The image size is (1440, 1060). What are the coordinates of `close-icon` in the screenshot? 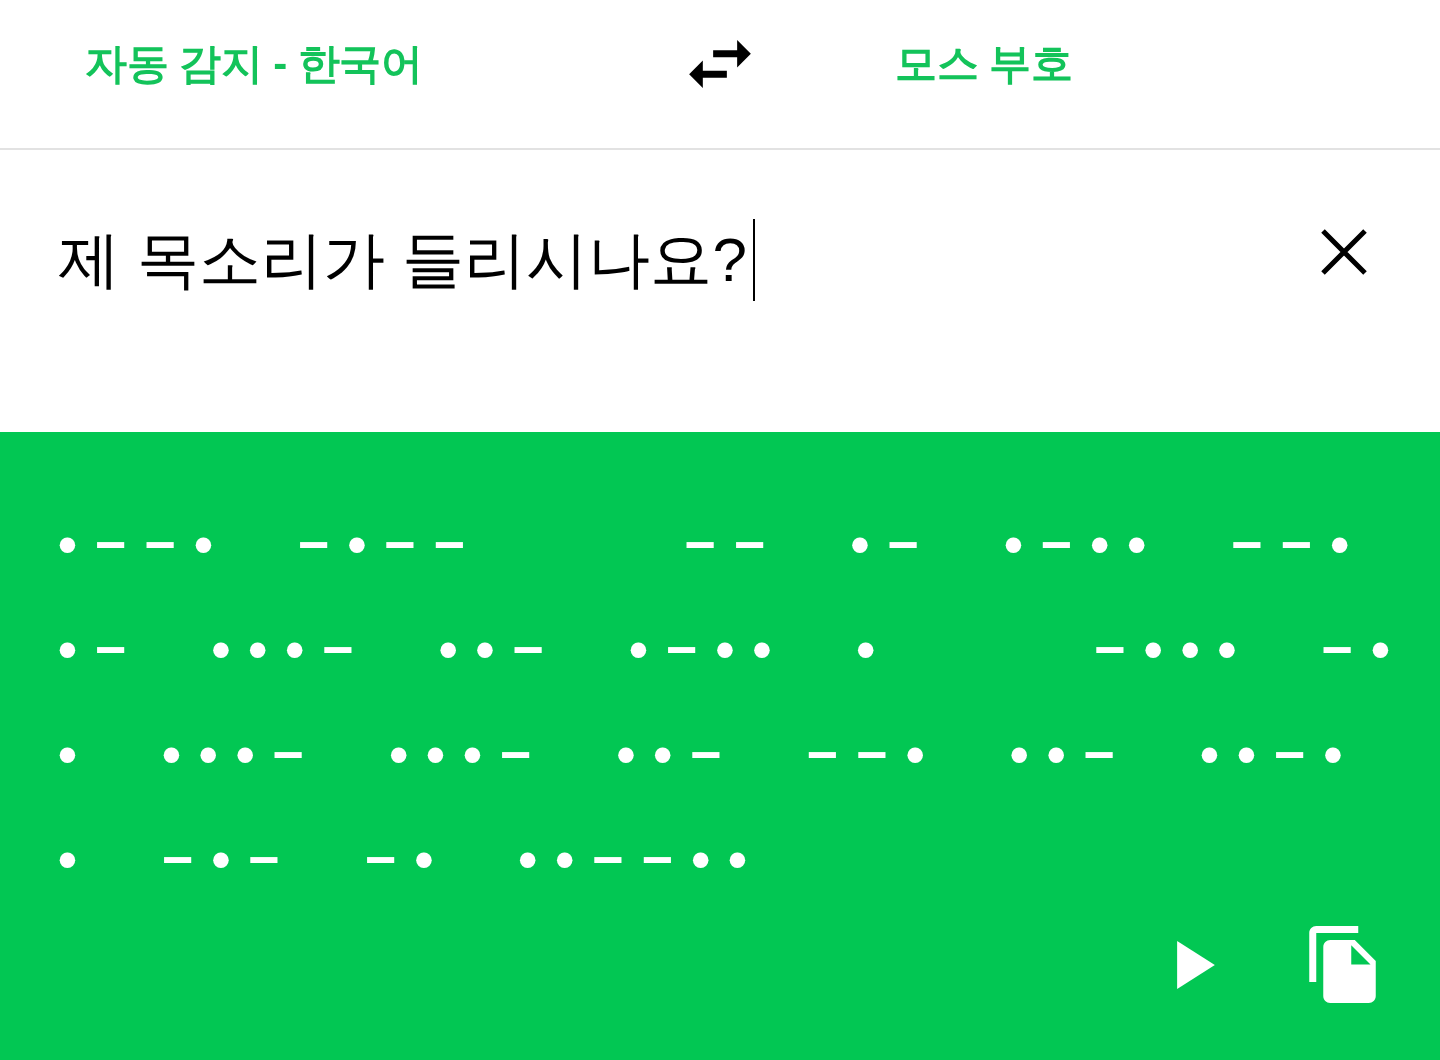 It's located at (1344, 252).